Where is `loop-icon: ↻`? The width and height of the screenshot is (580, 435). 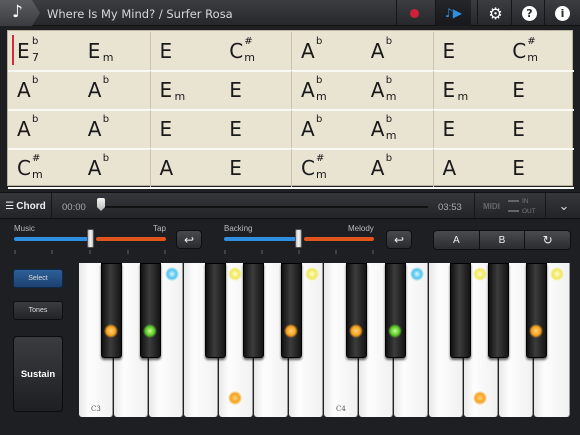 loop-icon: ↻ is located at coordinates (547, 240).